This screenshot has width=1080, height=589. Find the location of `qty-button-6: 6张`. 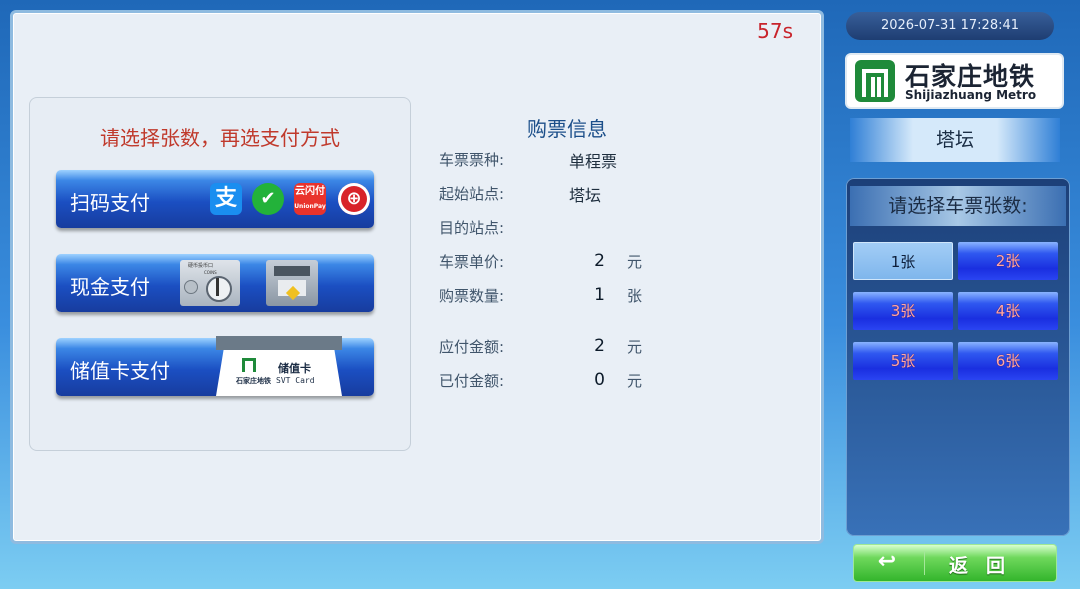

qty-button-6: 6张 is located at coordinates (1008, 361).